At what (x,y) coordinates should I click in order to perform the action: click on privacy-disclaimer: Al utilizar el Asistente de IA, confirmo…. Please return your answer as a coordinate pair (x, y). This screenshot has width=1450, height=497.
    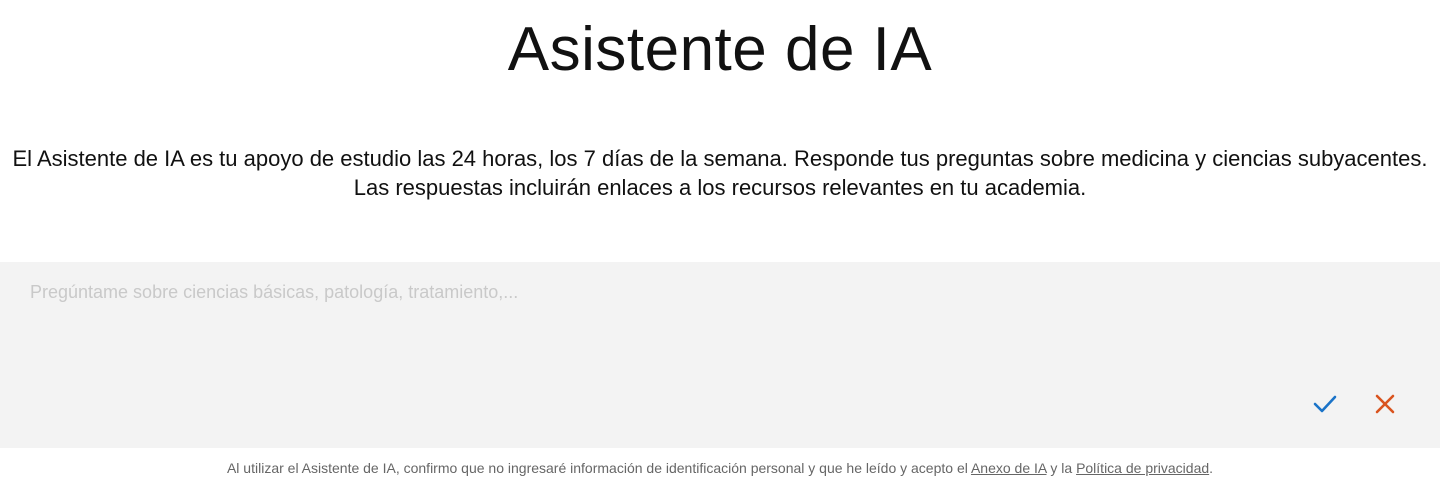
    Looking at the image, I should click on (720, 468).